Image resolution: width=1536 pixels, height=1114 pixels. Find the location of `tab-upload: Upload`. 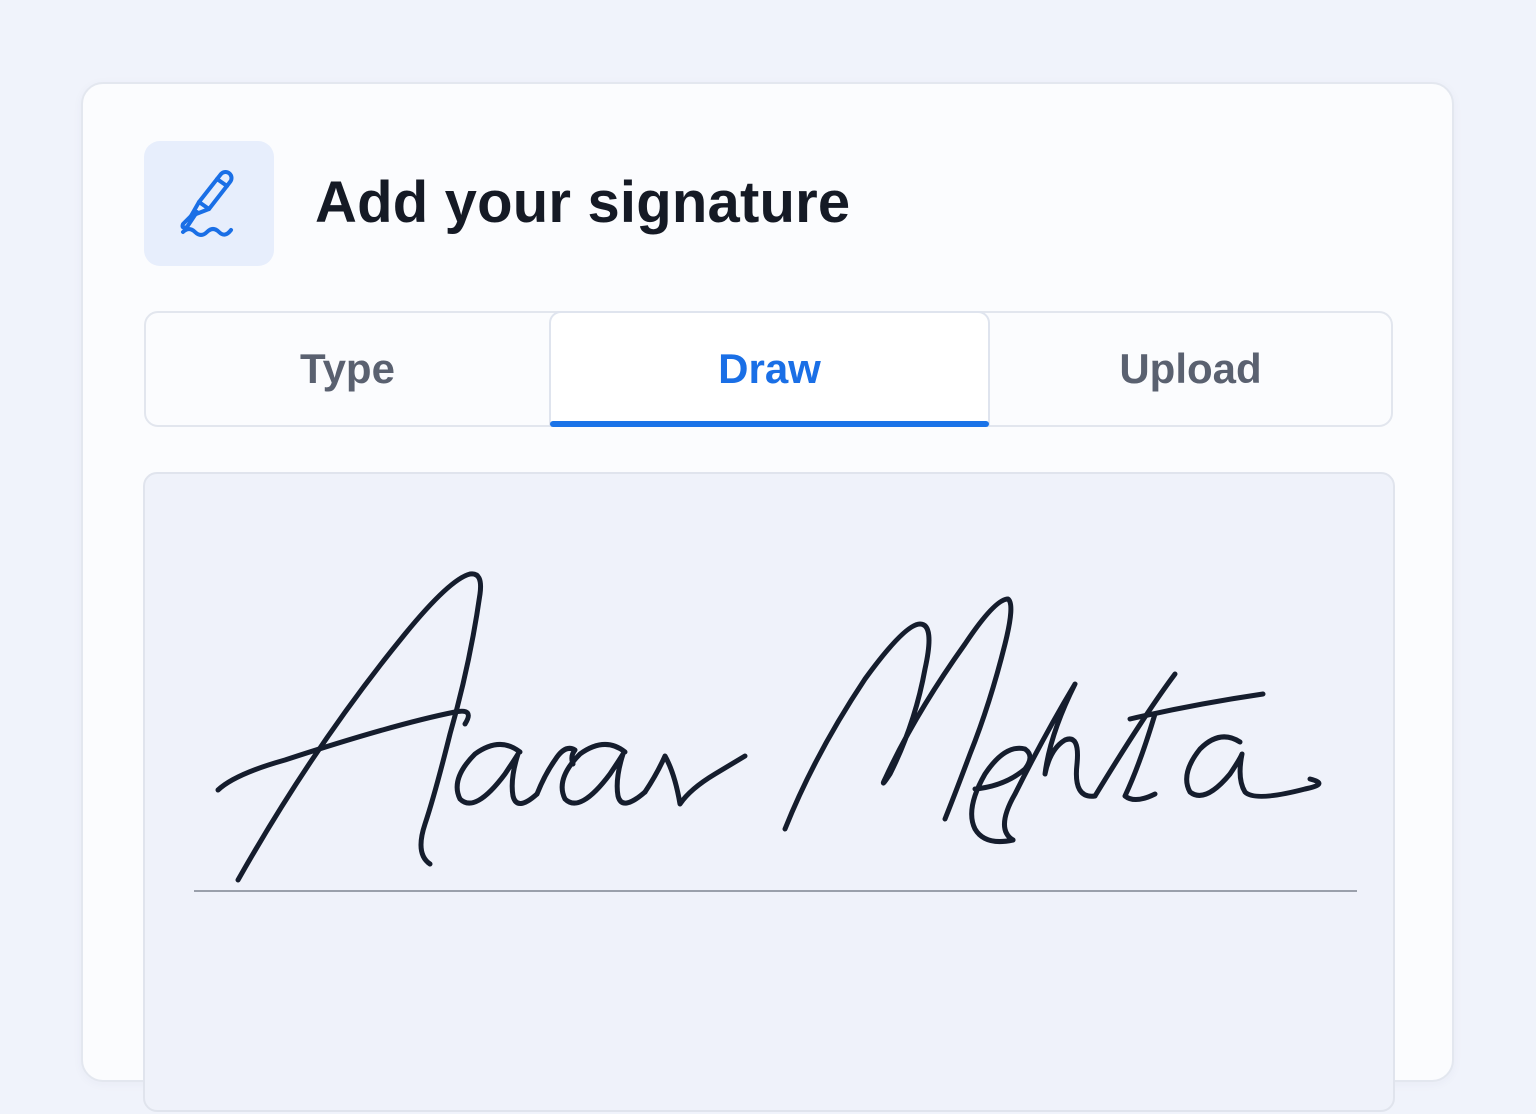

tab-upload: Upload is located at coordinates (1190, 369).